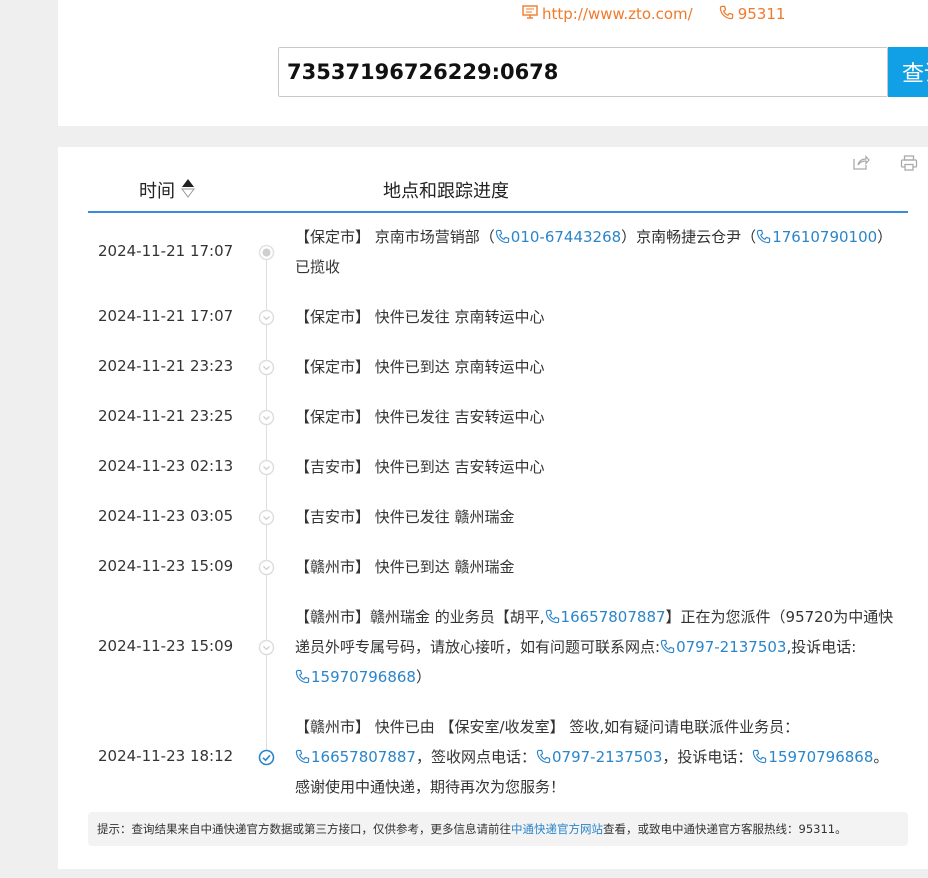 The width and height of the screenshot is (928, 878). What do you see at coordinates (532, 14) in the screenshot?
I see `monitor-icon` at bounding box center [532, 14].